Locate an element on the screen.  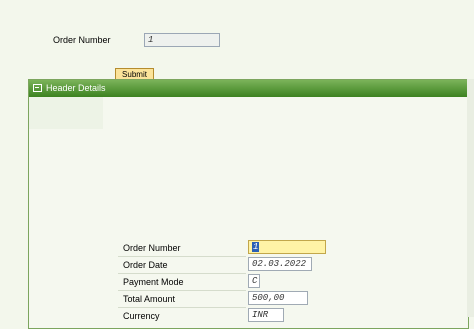
field-input-currency: INR is located at coordinates (266, 315).